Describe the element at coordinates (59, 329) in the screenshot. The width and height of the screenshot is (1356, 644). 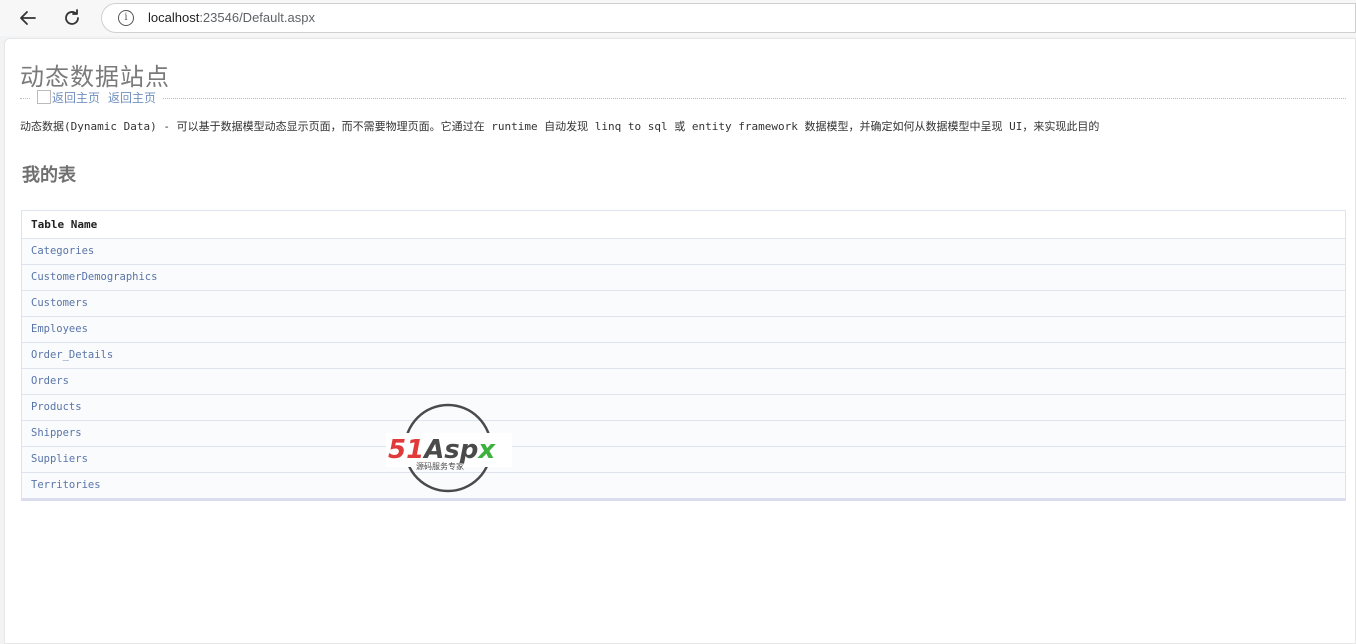
I see `table-link: Employees` at that location.